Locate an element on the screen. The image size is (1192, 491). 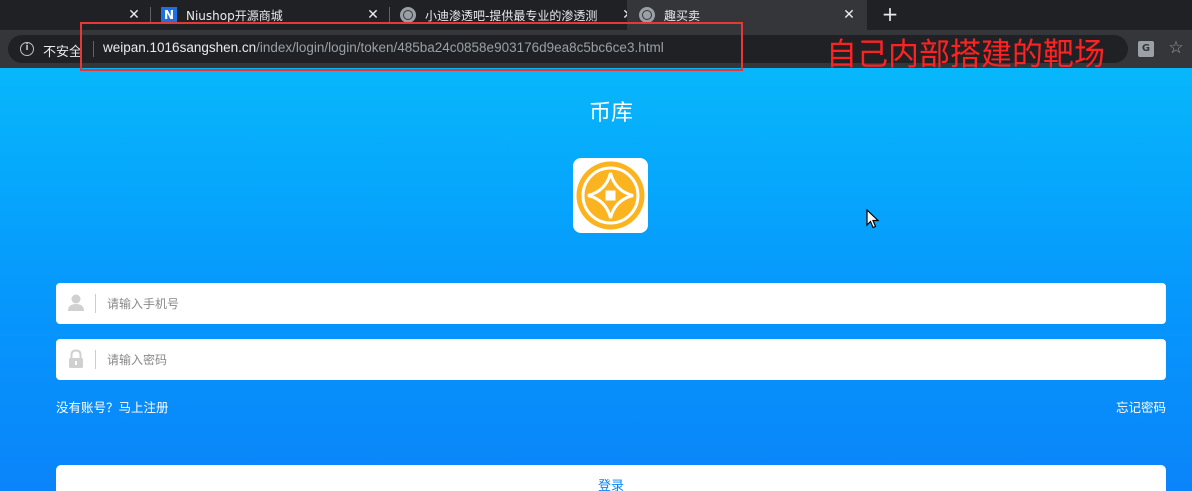
tab-title: 小迪渗透吧-提供最专业的渗透测 is located at coordinates (511, 15).